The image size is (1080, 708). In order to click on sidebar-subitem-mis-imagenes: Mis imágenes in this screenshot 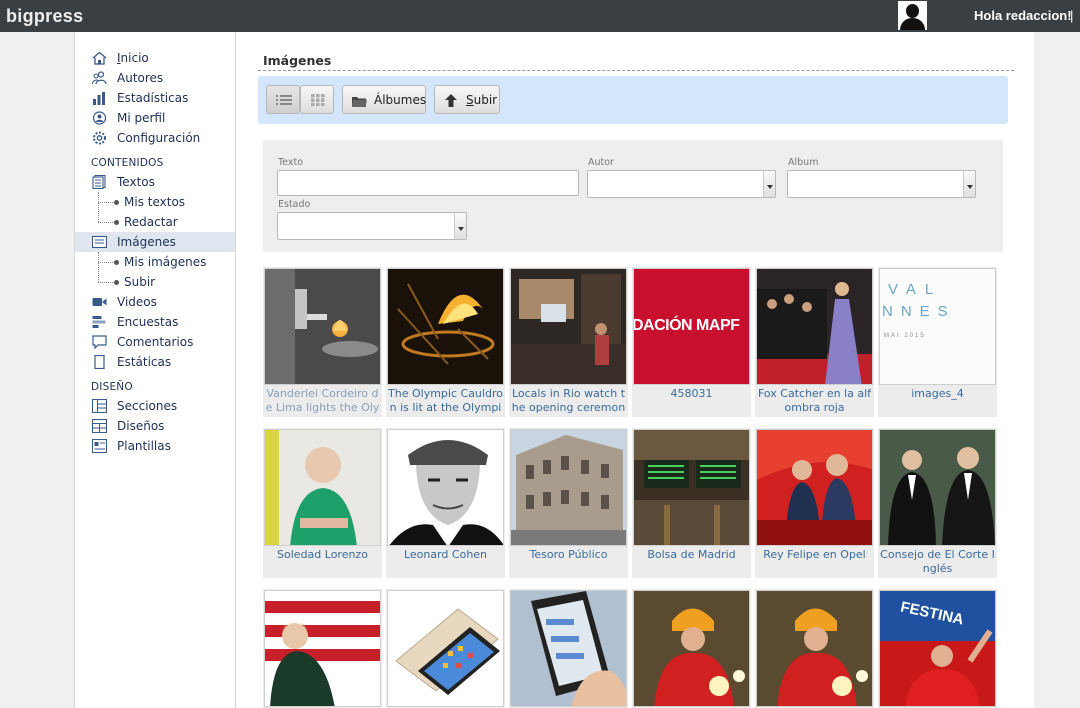, I will do `click(155, 262)`.